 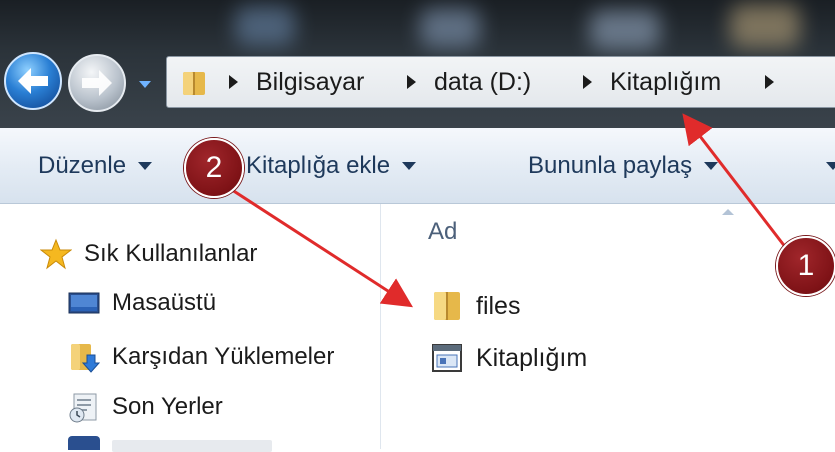 I want to click on downloads-folder-icon, so click(x=85, y=358).